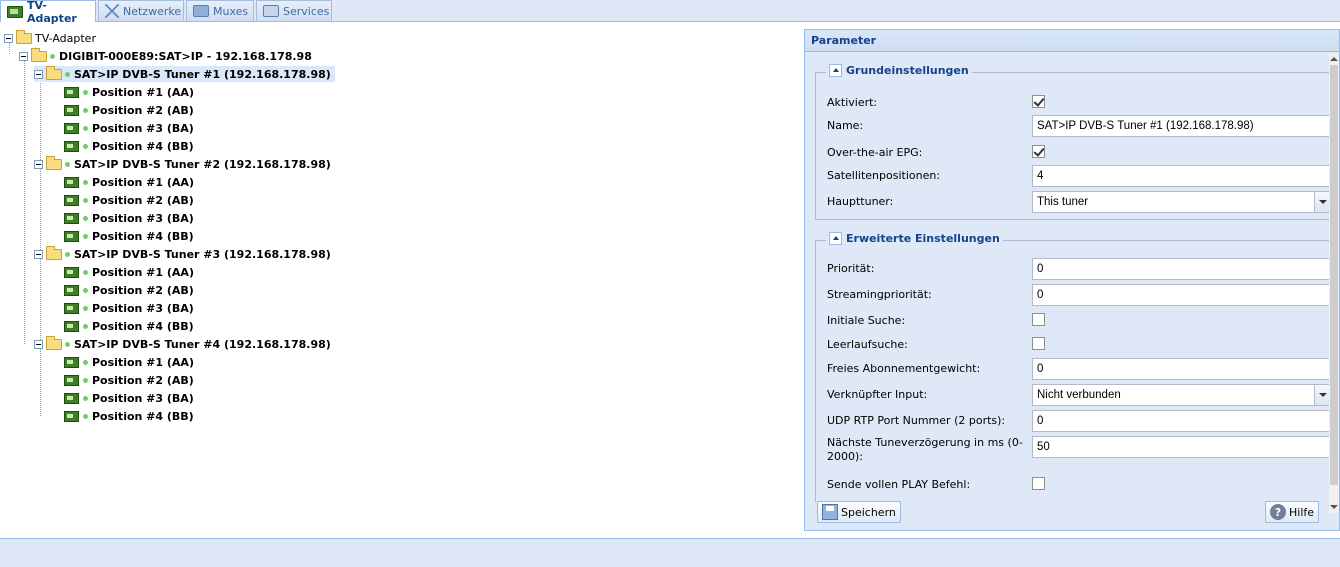  I want to click on tree-tuner-2: SAT>IP DVB-S Tuner #2 (192.168.178.98), so click(182, 163).